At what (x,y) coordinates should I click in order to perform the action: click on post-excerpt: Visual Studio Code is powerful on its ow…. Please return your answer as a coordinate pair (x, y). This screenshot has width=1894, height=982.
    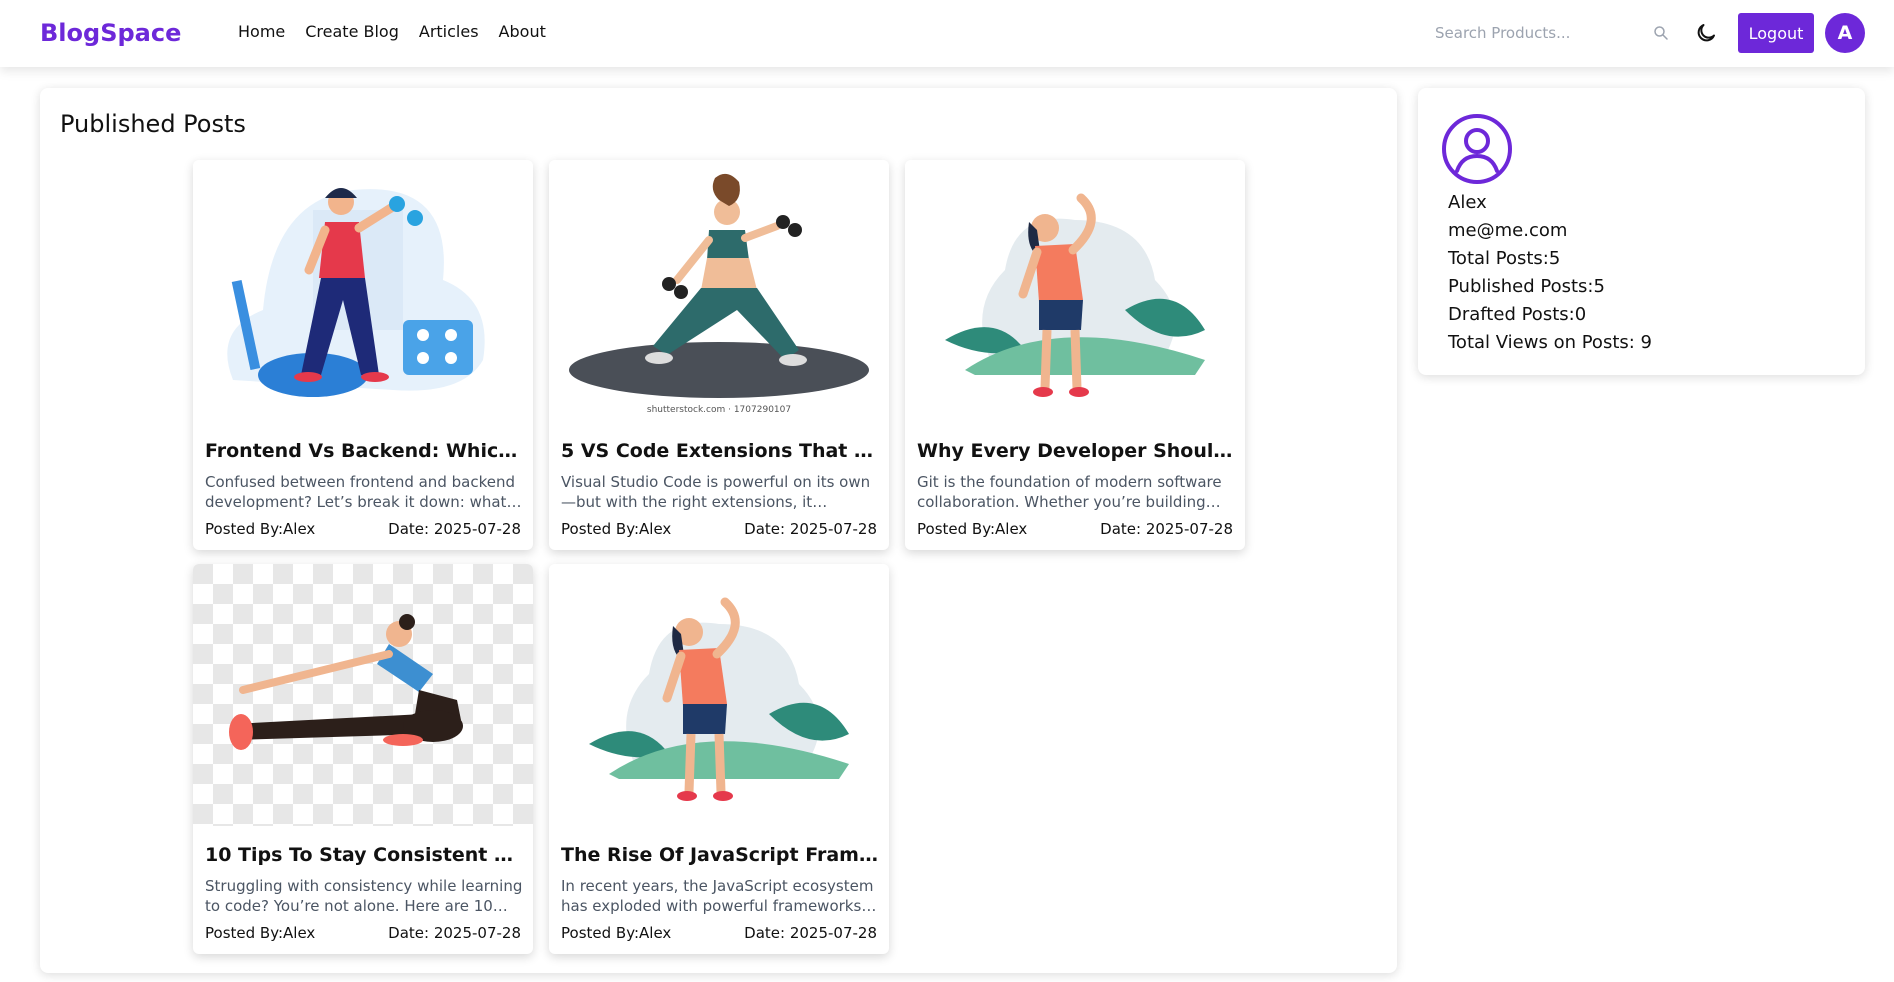
    Looking at the image, I should click on (716, 492).